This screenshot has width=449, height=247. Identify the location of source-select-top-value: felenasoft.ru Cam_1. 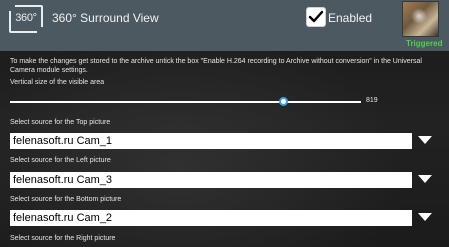
(63, 141).